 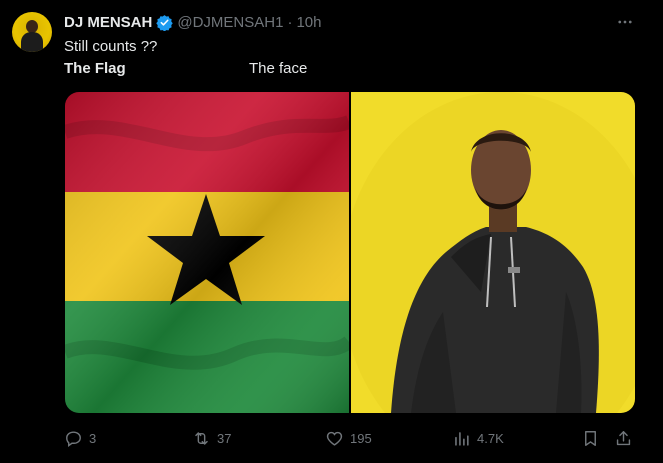 What do you see at coordinates (211, 438) in the screenshot?
I see `retweet-button: 37` at bounding box center [211, 438].